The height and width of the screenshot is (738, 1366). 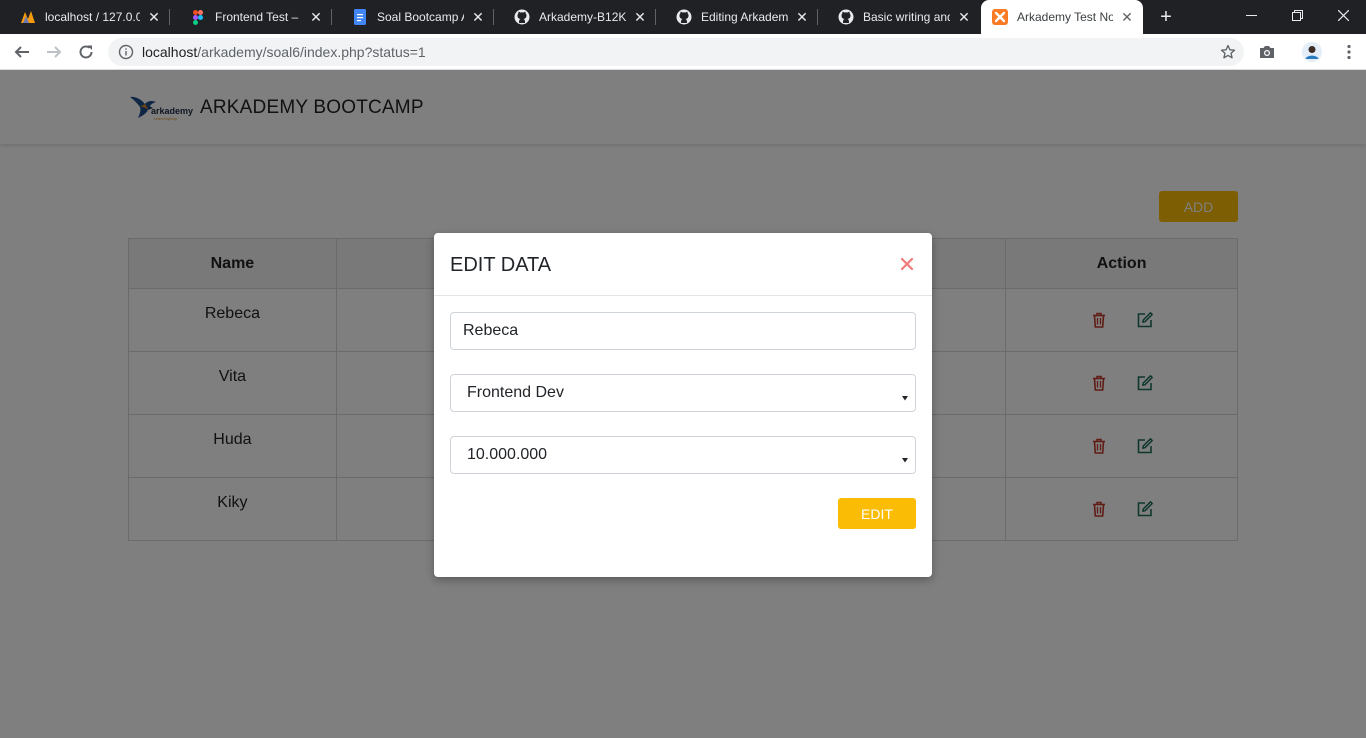 What do you see at coordinates (258, 17) in the screenshot?
I see `tab-title: Frontend Test – Figma` at bounding box center [258, 17].